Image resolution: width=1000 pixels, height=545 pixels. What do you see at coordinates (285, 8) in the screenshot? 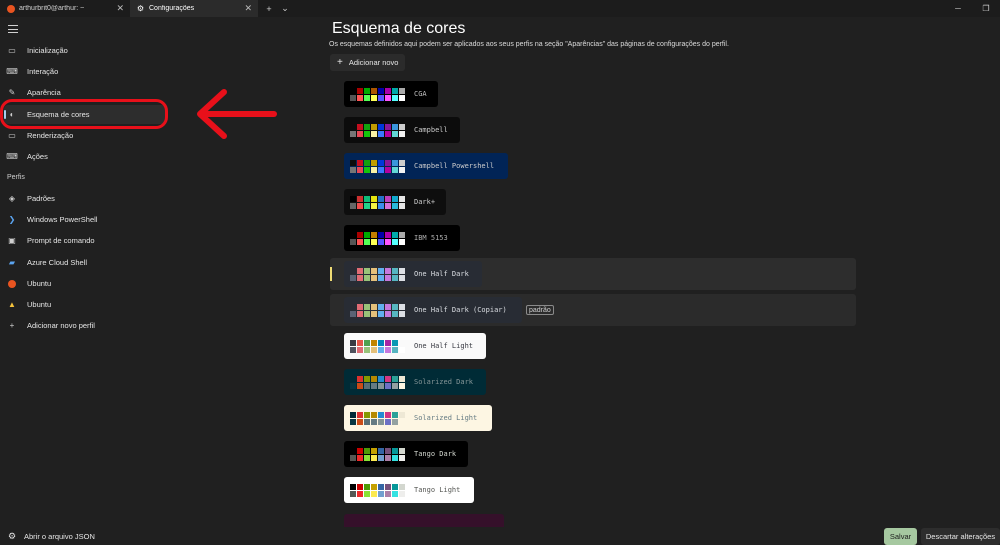
I see `tab-dropdown-button: ⌄` at bounding box center [285, 8].